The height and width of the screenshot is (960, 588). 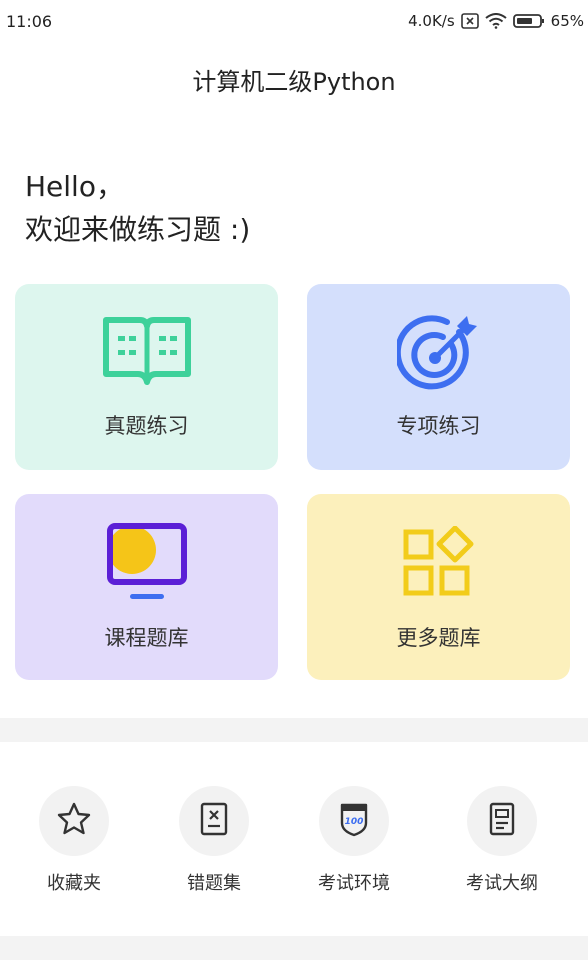 What do you see at coordinates (294, 23) in the screenshot?
I see `status-bar: 11:06 4.0K/s 65%` at bounding box center [294, 23].